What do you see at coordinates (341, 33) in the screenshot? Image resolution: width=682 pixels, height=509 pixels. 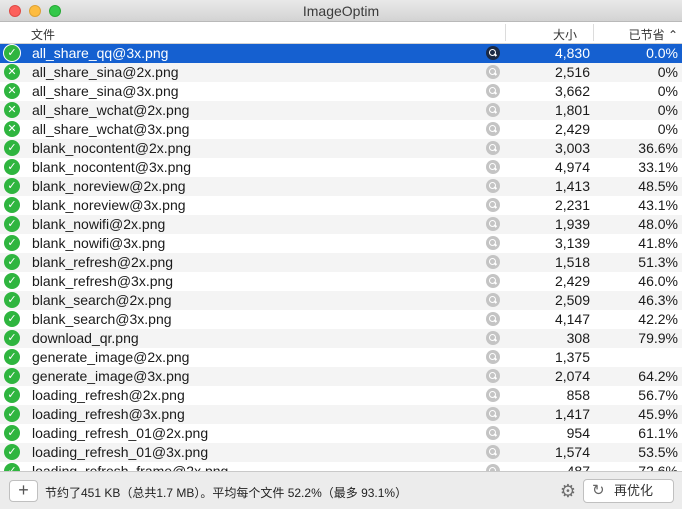 I see `table-header: 文件 大小 已节省 ⌃` at bounding box center [341, 33].